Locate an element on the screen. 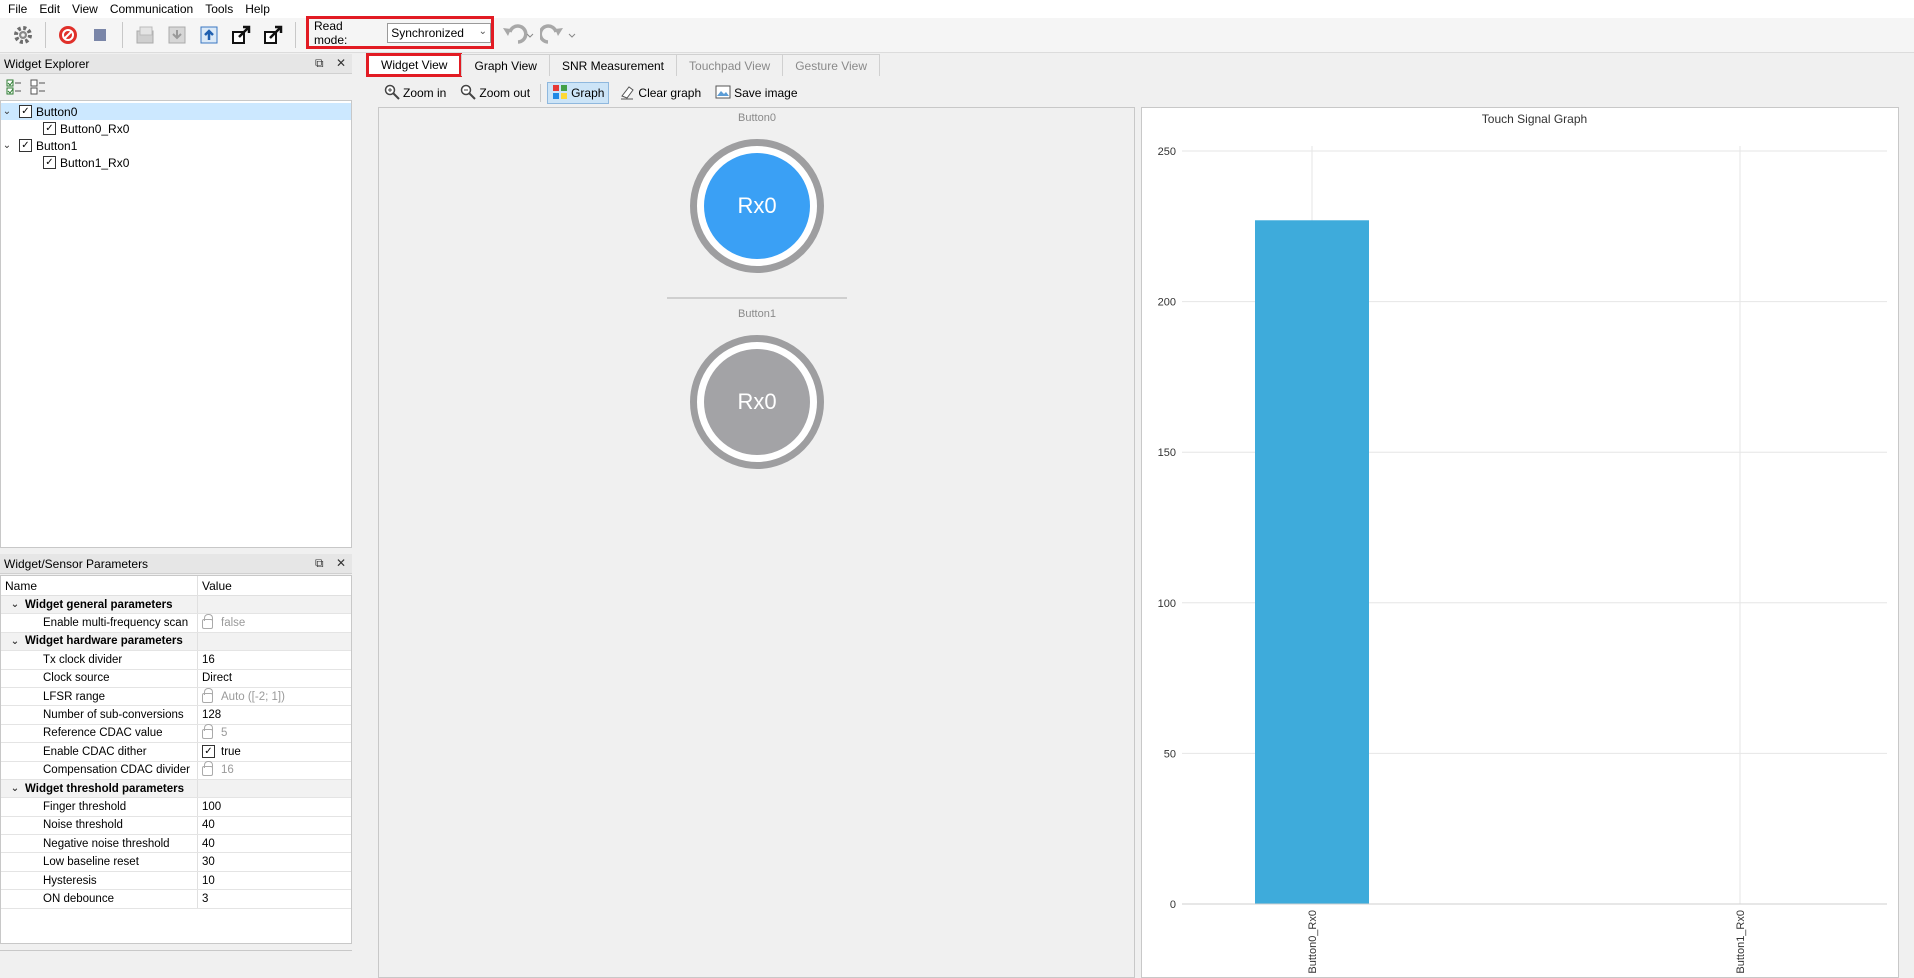  param-row: Number of sub-conversions 128 is located at coordinates (176, 715).